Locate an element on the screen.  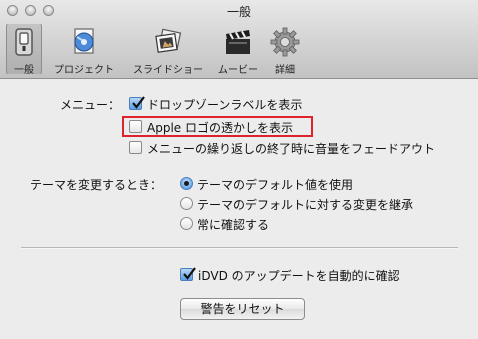
section-divider is located at coordinates (239, 247).